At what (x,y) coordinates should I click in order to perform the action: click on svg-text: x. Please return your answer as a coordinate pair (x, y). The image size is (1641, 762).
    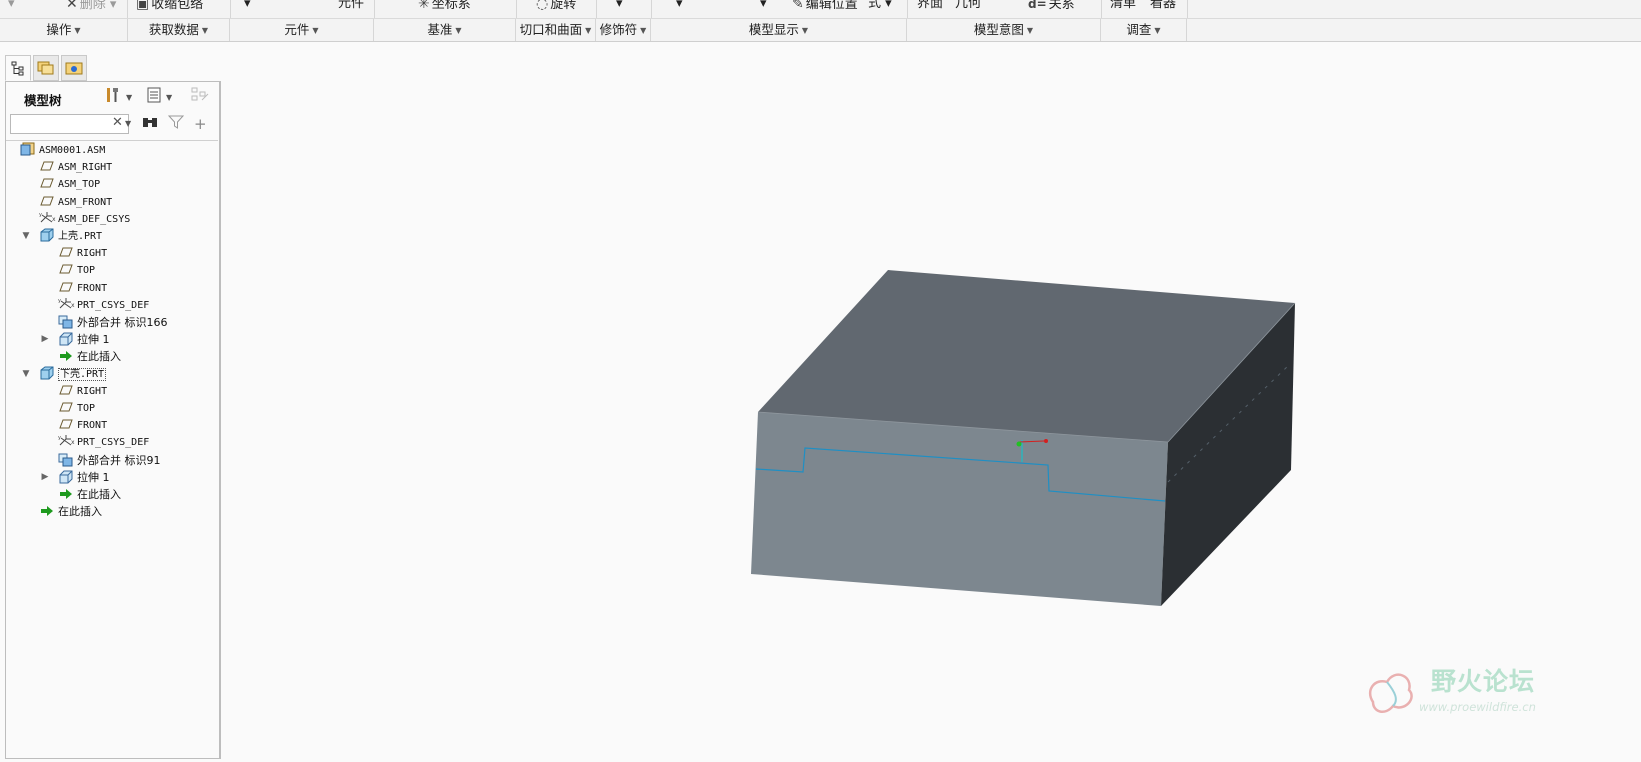
    Looking at the image, I should click on (73, 305).